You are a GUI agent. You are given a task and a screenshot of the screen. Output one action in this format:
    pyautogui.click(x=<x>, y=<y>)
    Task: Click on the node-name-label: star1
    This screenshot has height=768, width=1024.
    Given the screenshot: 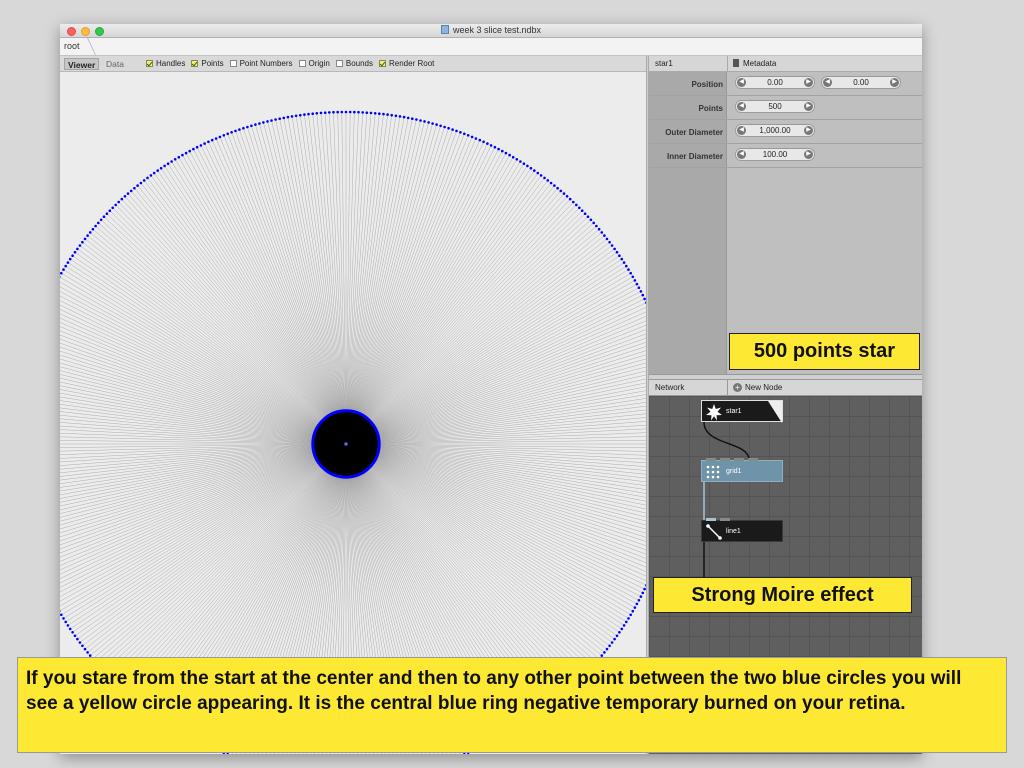 What is the action you would take?
    pyautogui.click(x=664, y=63)
    